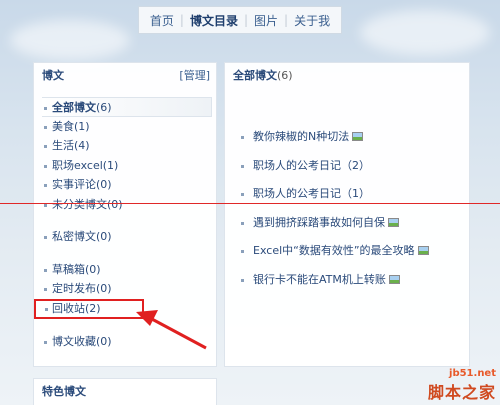 This screenshot has height=405, width=500. What do you see at coordinates (351, 280) in the screenshot?
I see `article-item: 银行卡不能在ATM机上转账` at bounding box center [351, 280].